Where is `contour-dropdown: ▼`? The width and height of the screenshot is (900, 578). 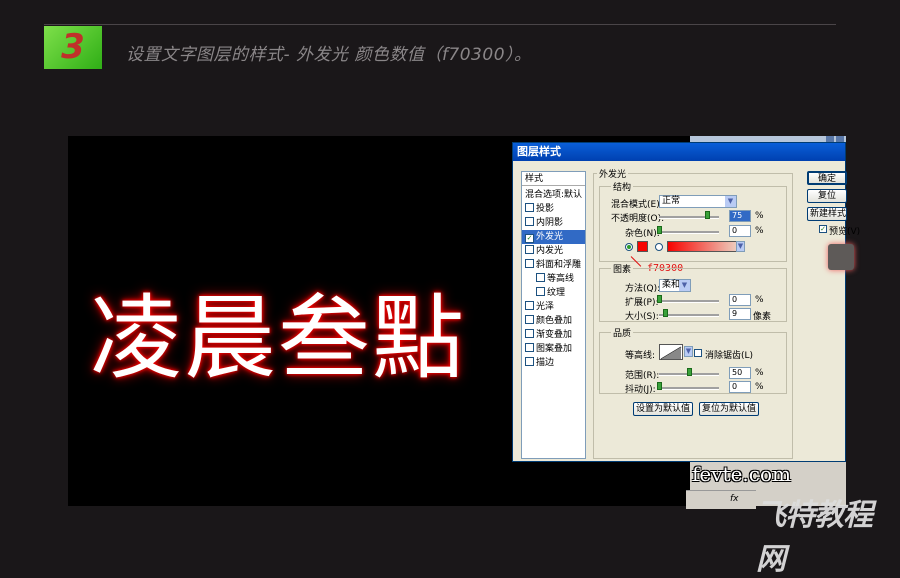
contour-dropdown: ▼ is located at coordinates (688, 351).